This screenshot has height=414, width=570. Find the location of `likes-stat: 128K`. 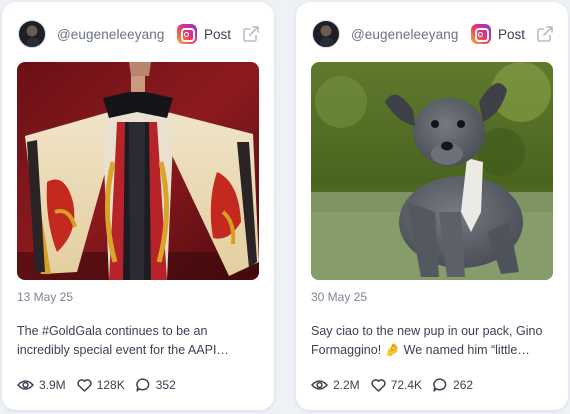

likes-stat: 128K is located at coordinates (101, 385).